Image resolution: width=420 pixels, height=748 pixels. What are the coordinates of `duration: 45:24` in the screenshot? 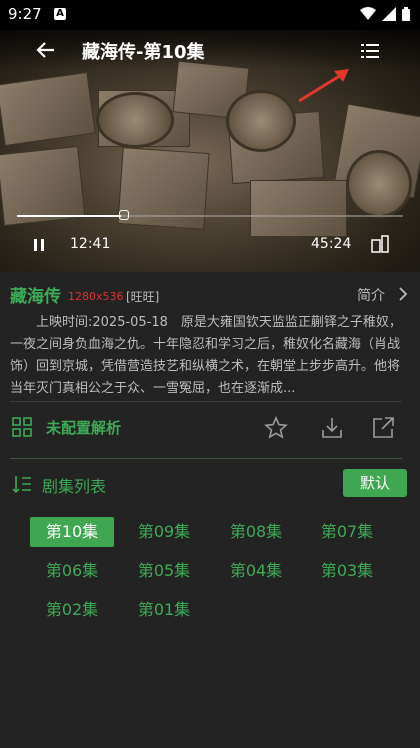 It's located at (331, 244).